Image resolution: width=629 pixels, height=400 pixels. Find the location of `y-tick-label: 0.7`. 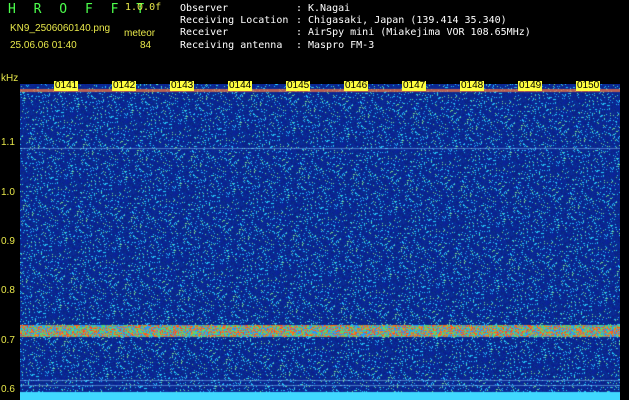

y-tick-label: 0.7 is located at coordinates (8, 340).